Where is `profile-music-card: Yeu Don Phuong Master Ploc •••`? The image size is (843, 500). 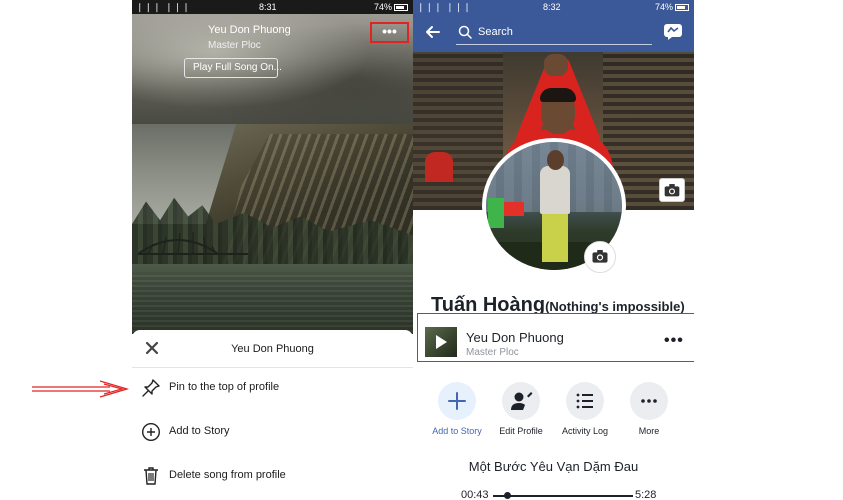
profile-music-card: Yeu Don Phuong Master Ploc ••• is located at coordinates (555, 337).